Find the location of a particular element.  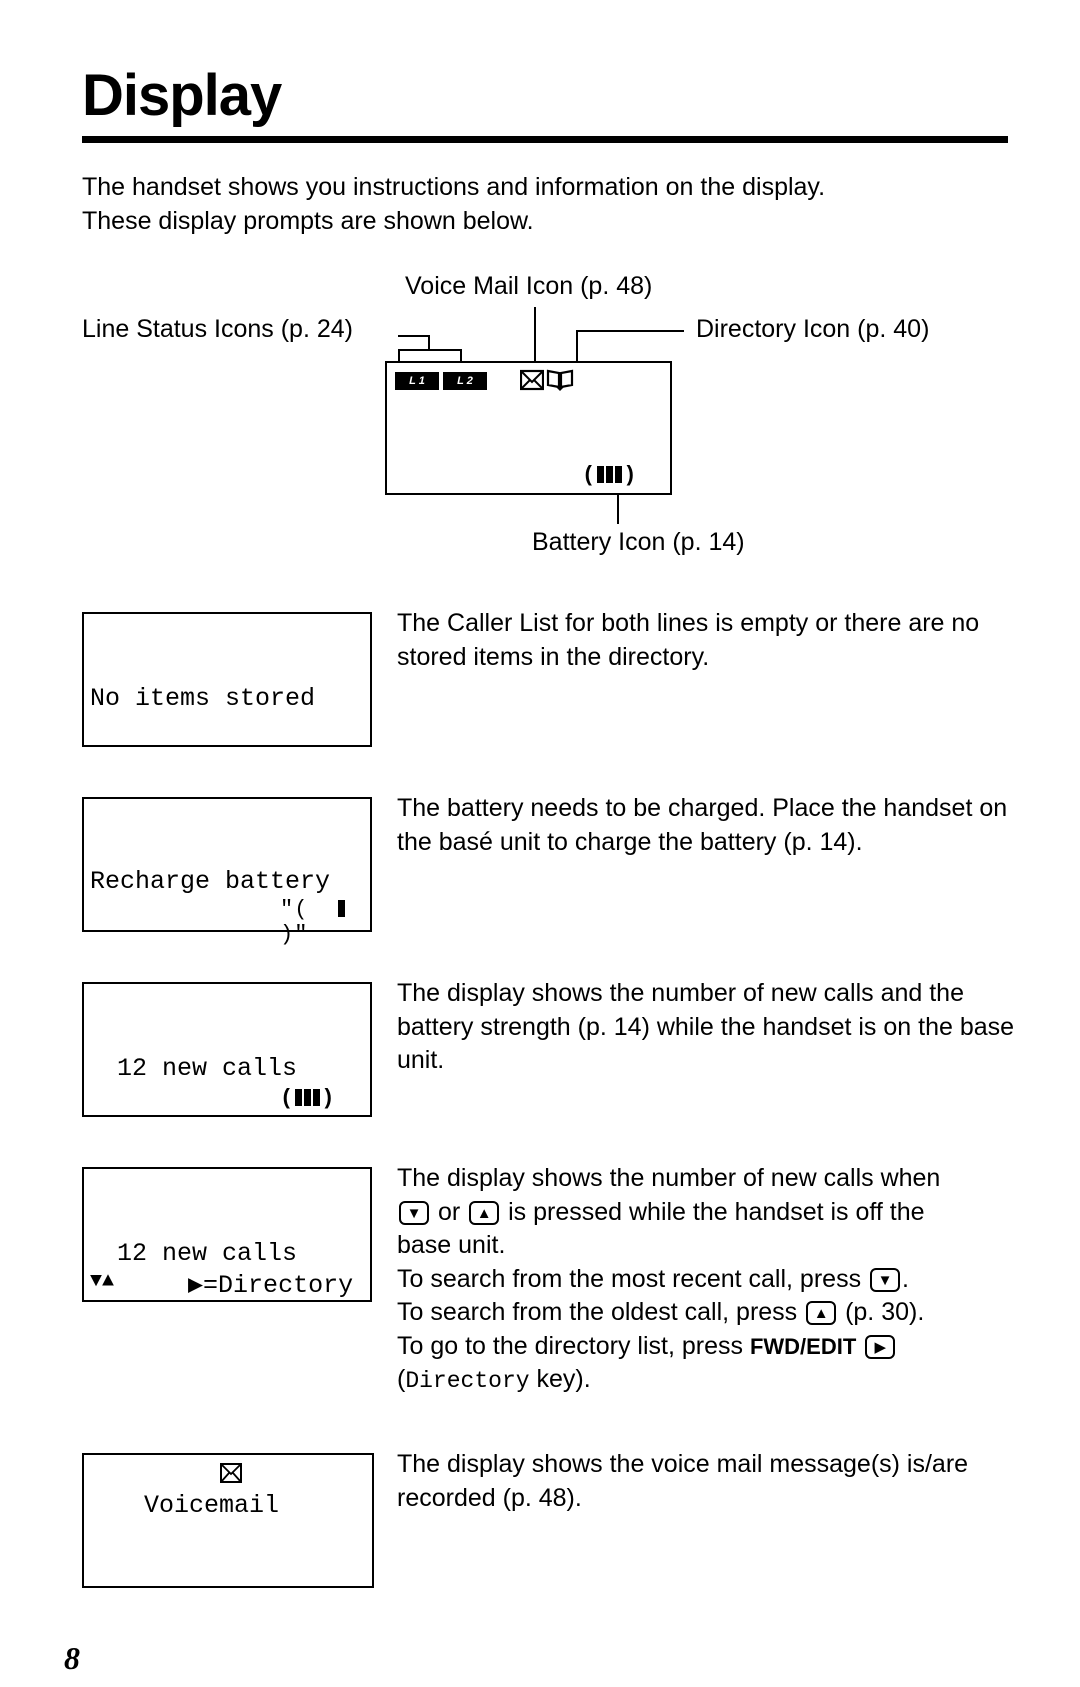

lcd-screen: No items stored is located at coordinates (227, 679).